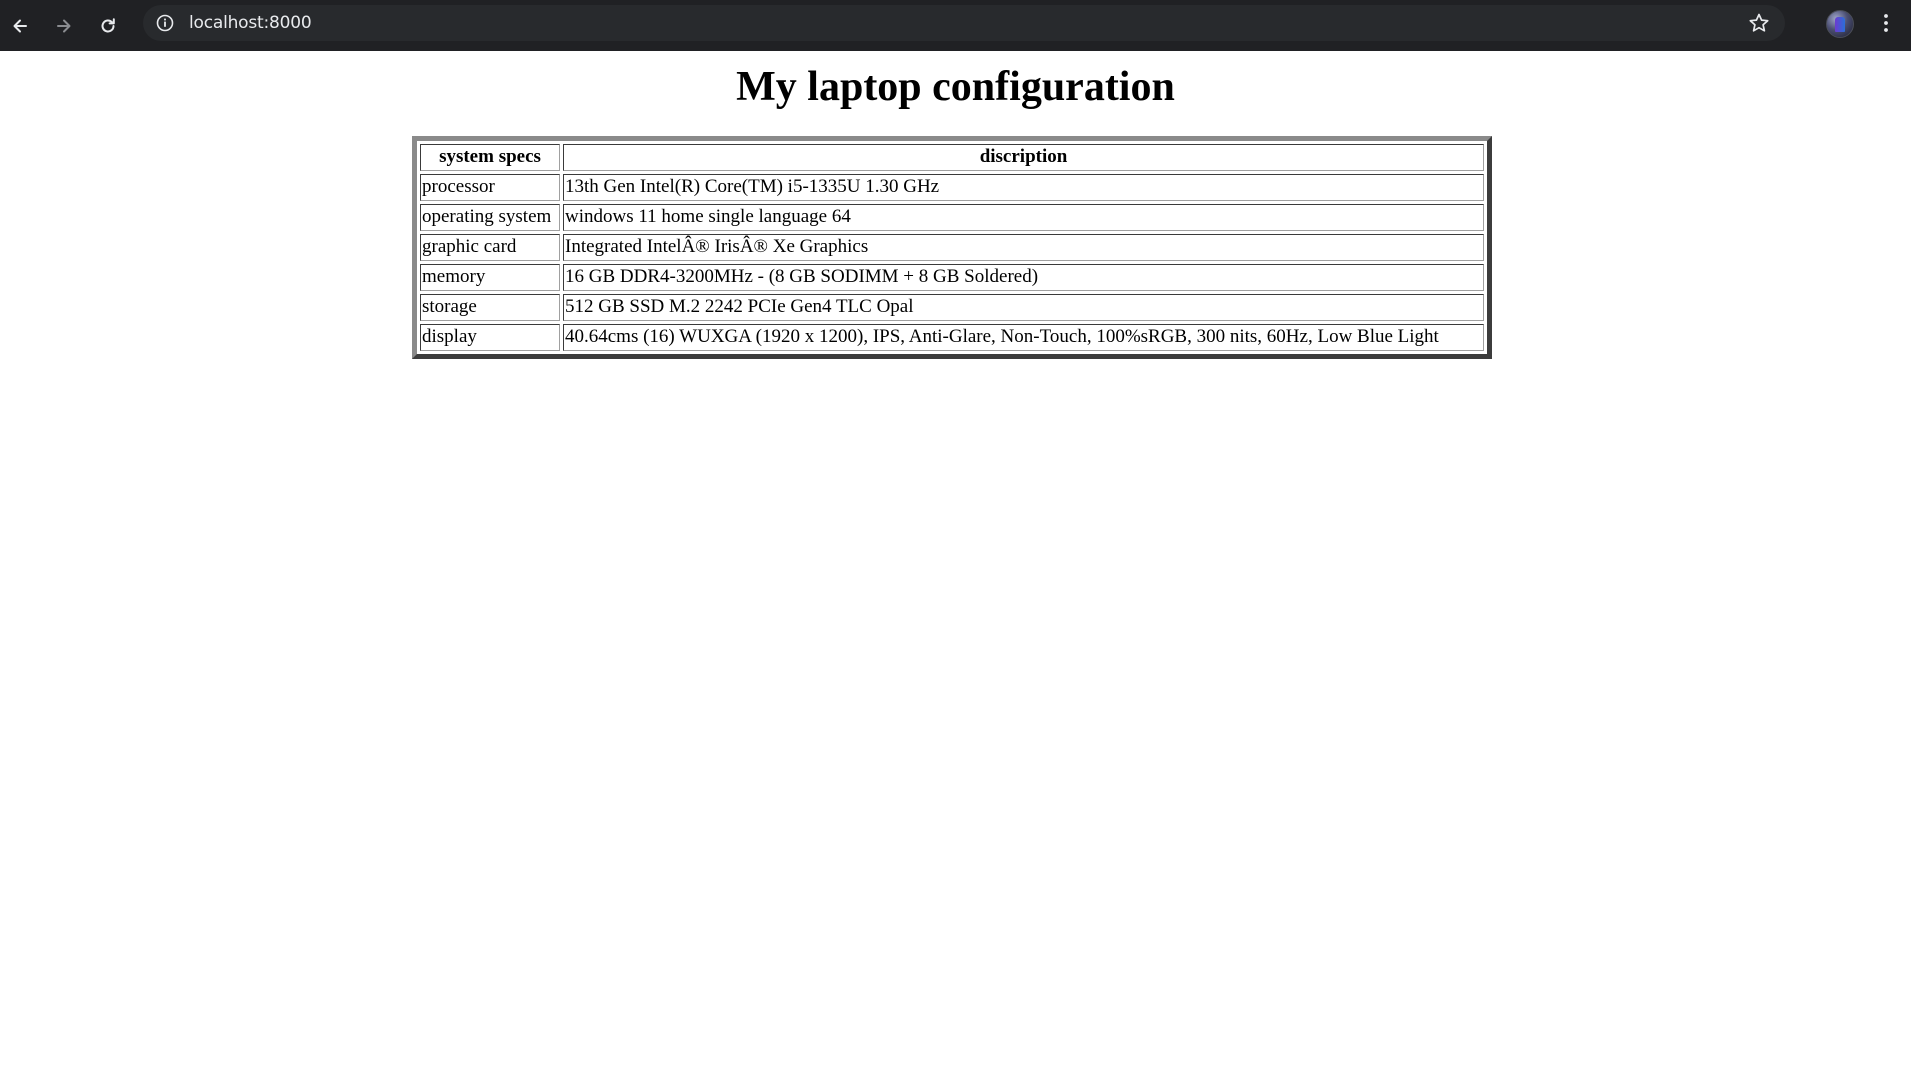 This screenshot has height=1081, width=1911. What do you see at coordinates (964, 23) in the screenshot?
I see `address-bar: localhost:8000` at bounding box center [964, 23].